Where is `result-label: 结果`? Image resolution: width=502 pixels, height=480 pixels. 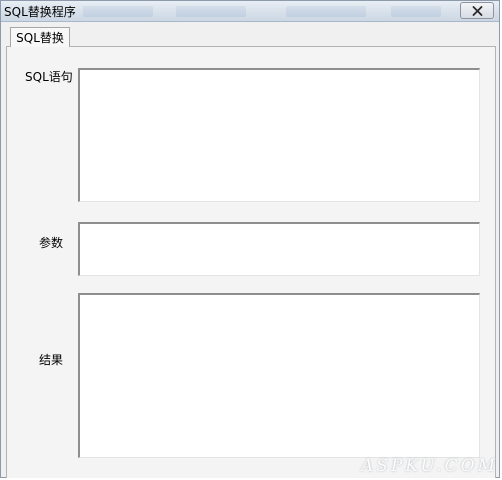 result-label: 结果 is located at coordinates (51, 360).